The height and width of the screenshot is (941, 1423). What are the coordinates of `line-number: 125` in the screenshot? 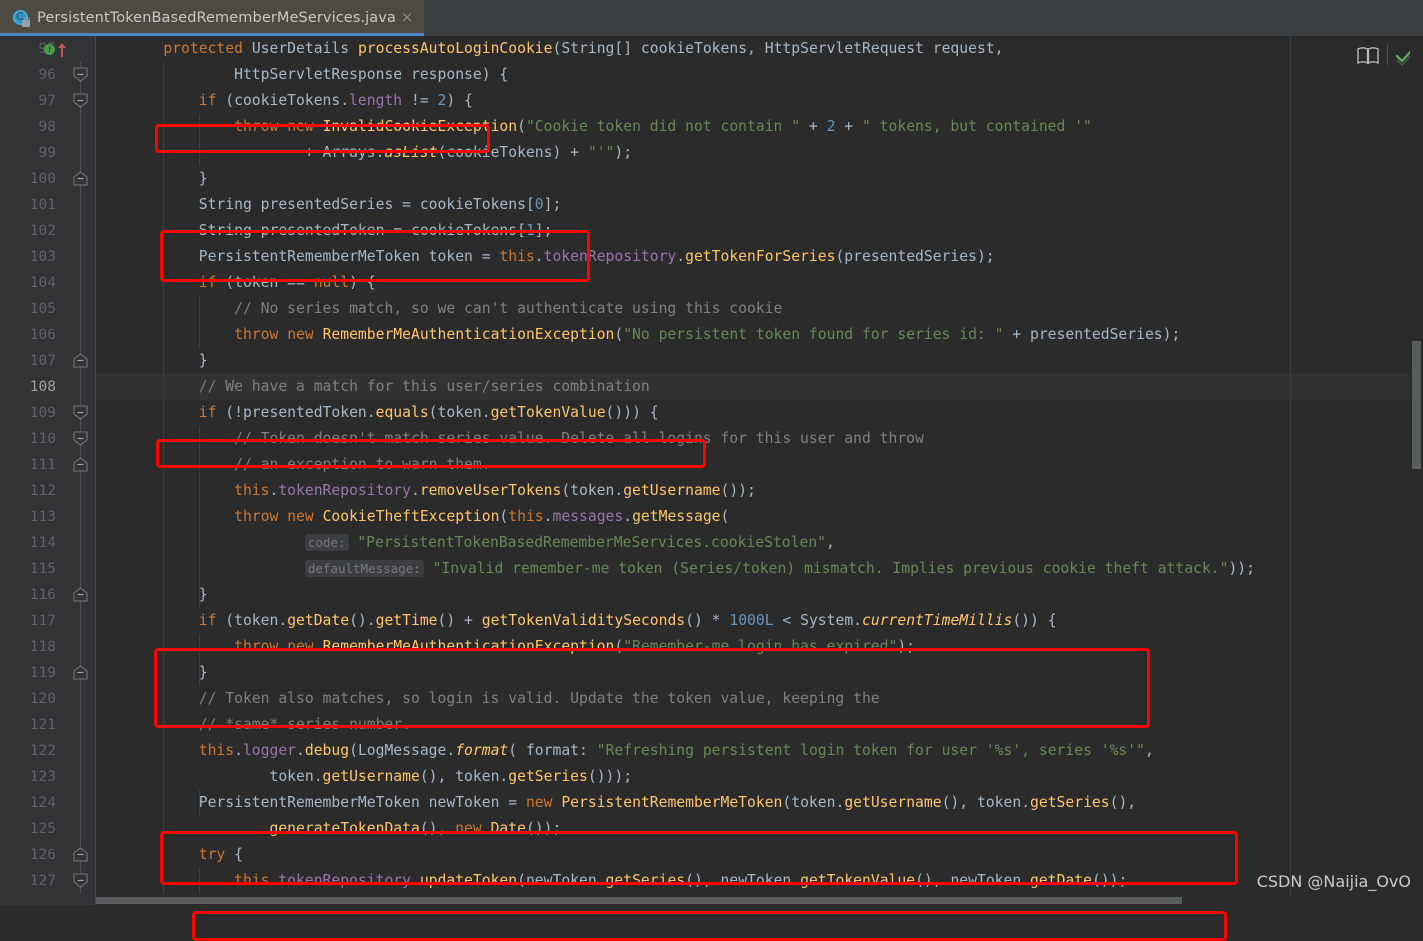 It's located at (43, 829).